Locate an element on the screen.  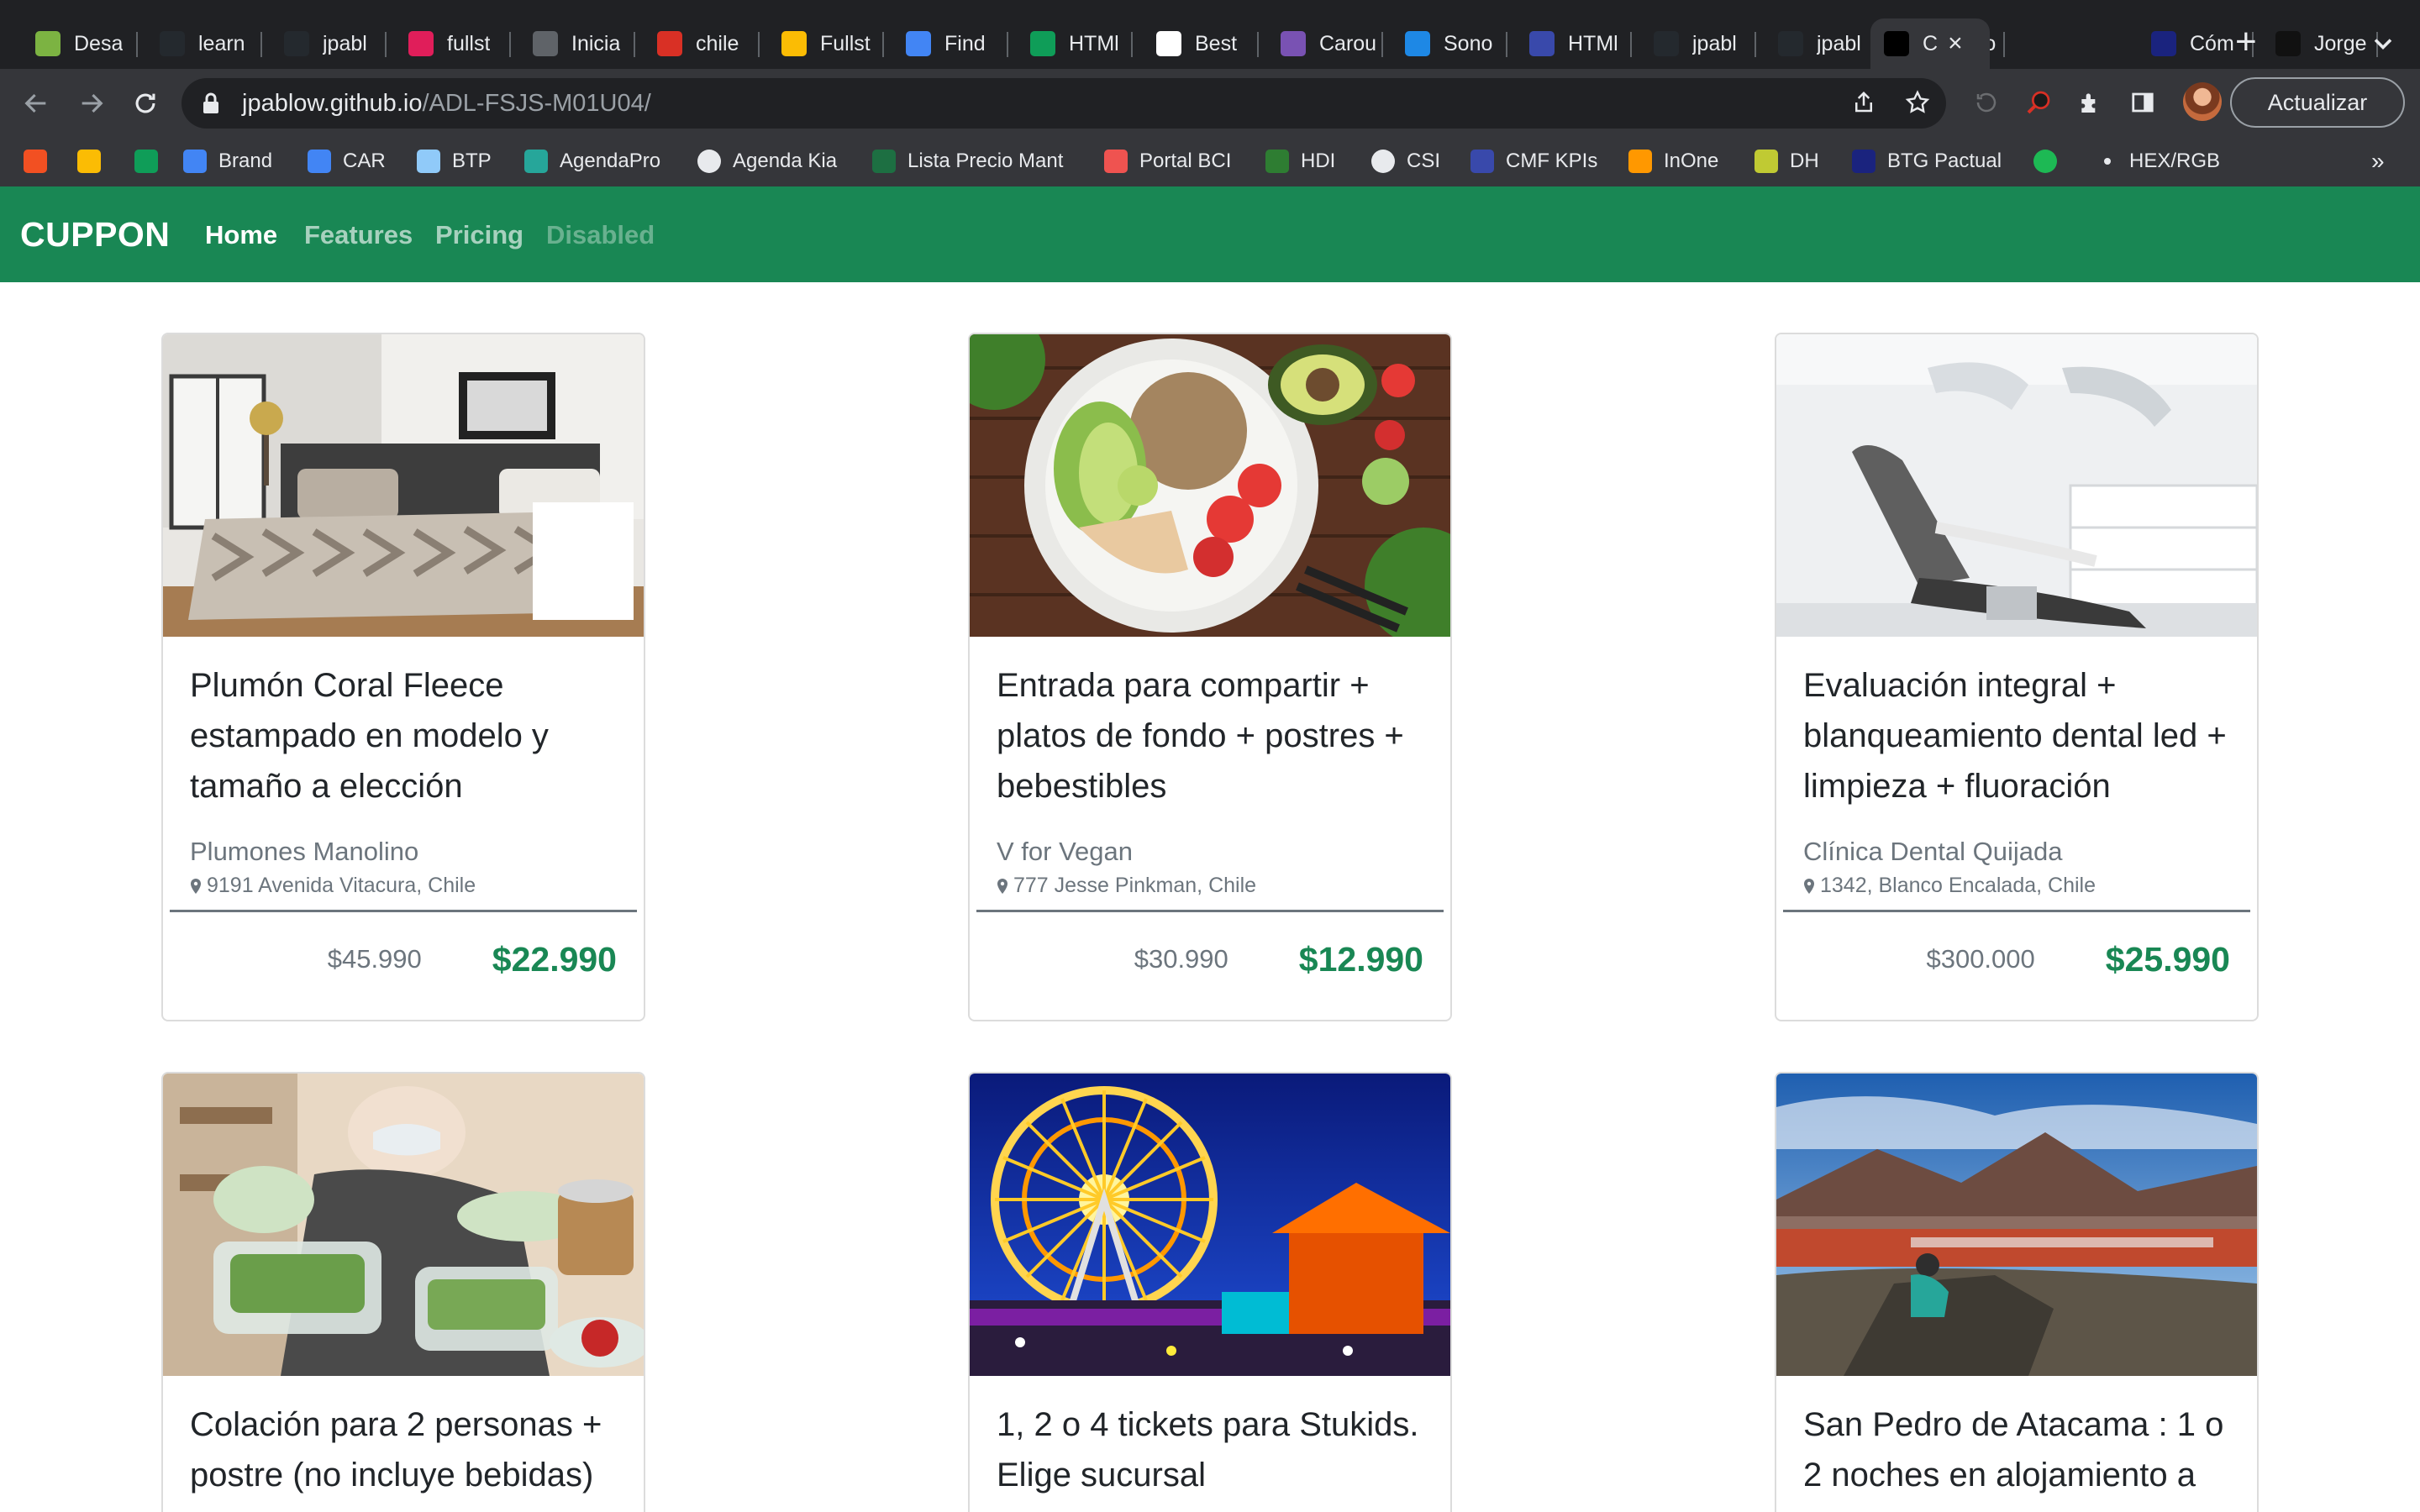
browser-tab: Best is located at coordinates (1200, 43).